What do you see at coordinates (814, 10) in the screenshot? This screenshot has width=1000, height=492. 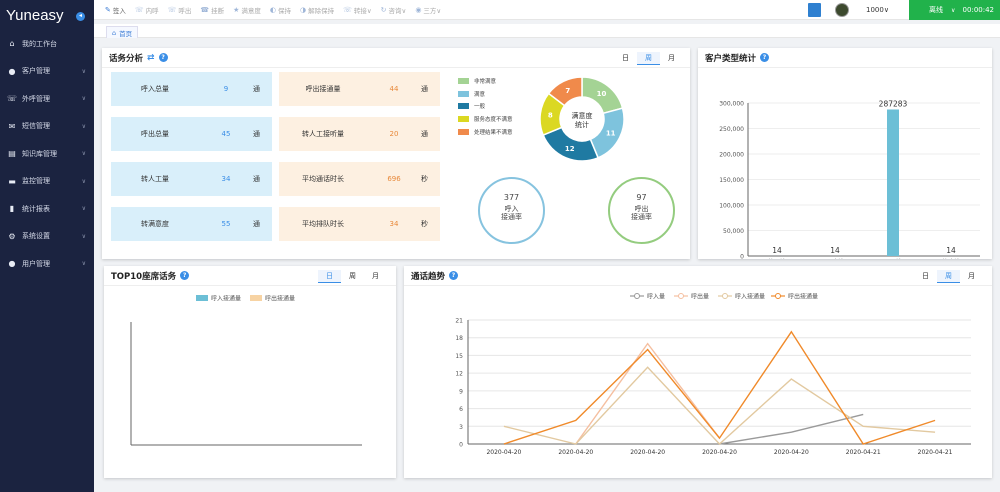 I see `book-icon` at bounding box center [814, 10].